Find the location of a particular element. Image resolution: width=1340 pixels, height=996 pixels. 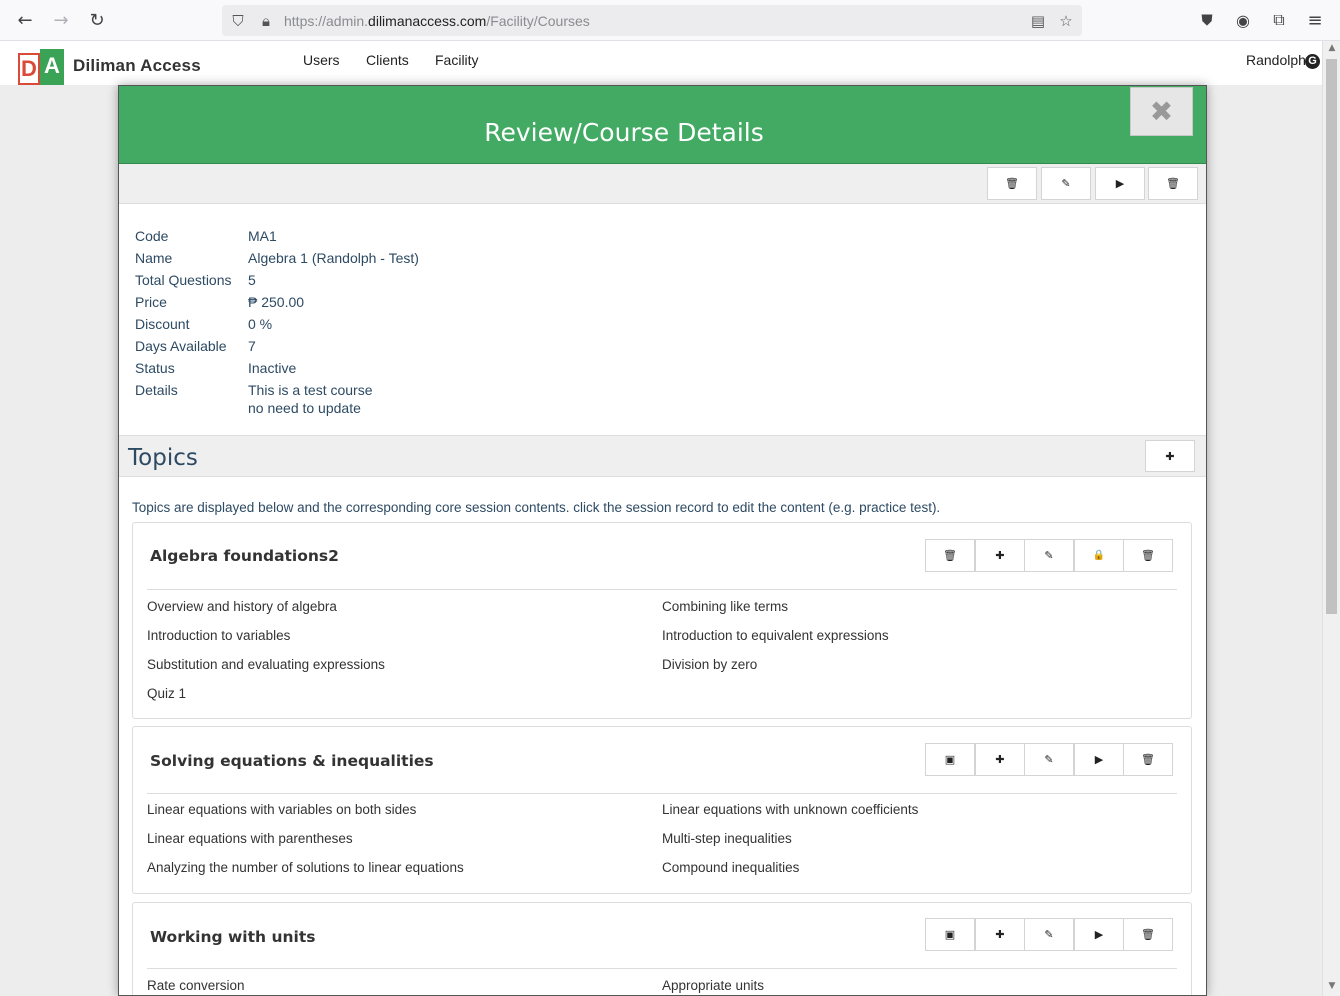

add-topic-button: ✚ is located at coordinates (1170, 456).